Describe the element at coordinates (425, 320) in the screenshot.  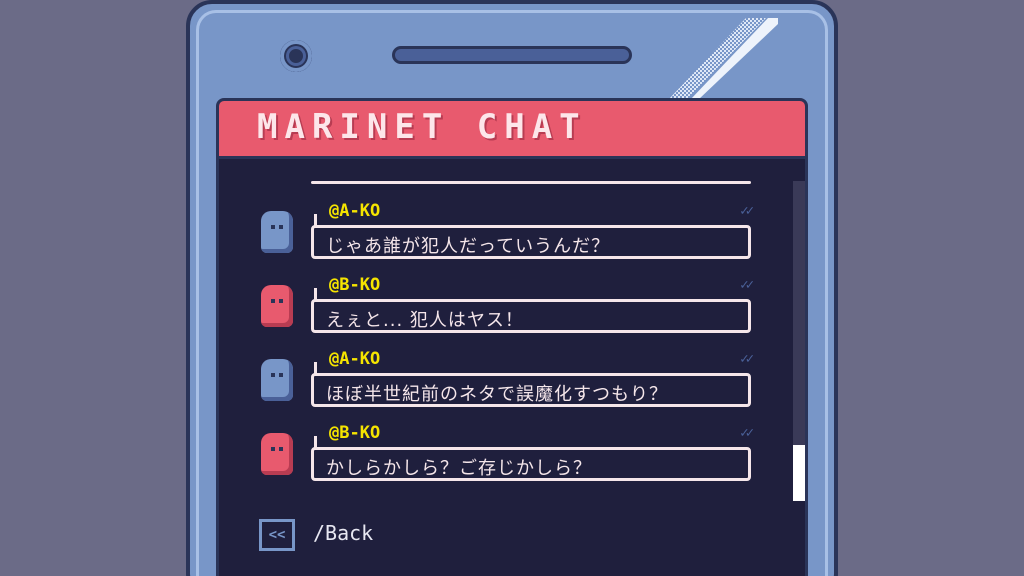
I see `message-text: えぇと... 犯人はヤス！` at that location.